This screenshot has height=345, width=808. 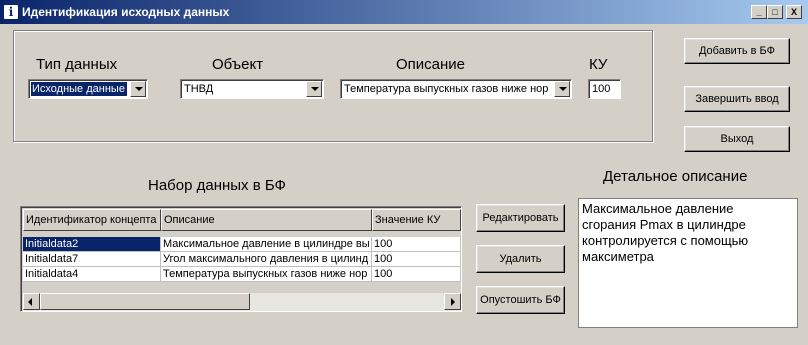 I want to click on data-type-select: Исходные данные, so click(x=88, y=89).